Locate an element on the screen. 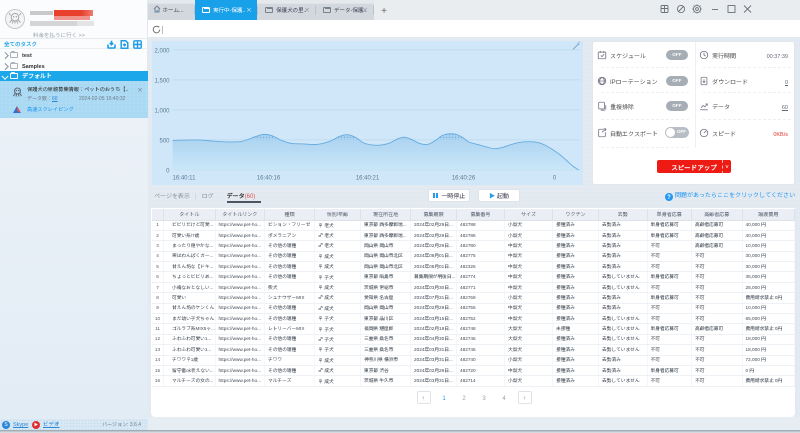  svg-text: 1,500 is located at coordinates (162, 81).